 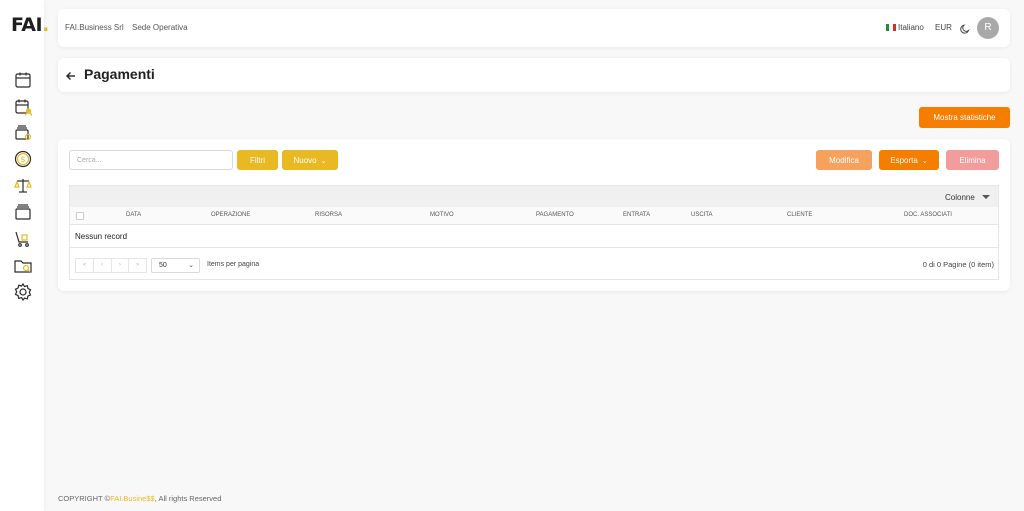 What do you see at coordinates (986, 197) in the screenshot?
I see `caret-down-icon` at bounding box center [986, 197].